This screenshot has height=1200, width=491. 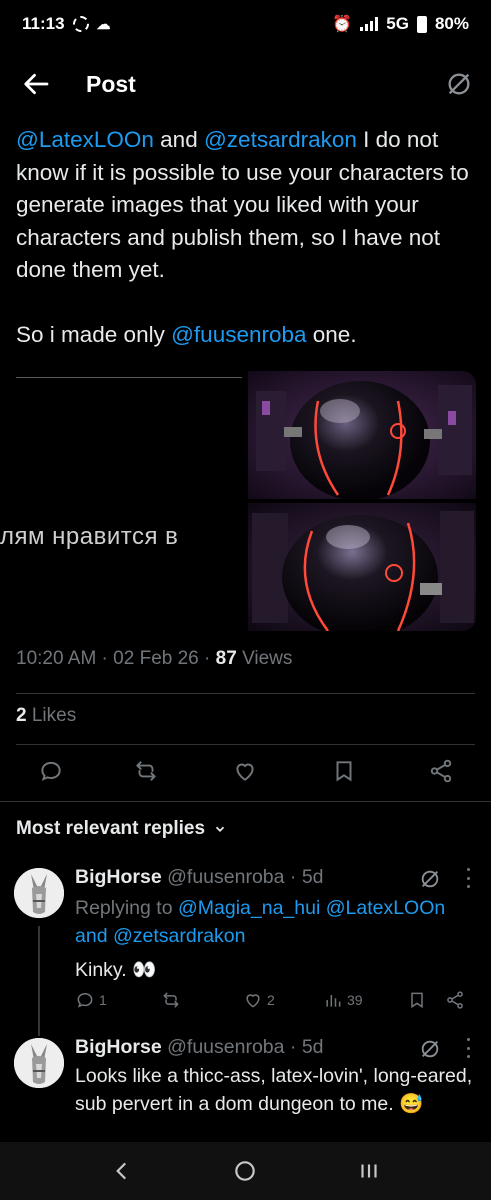 I want to click on replies-sort-dropdown: Most relevant replies, so click(x=121, y=829).